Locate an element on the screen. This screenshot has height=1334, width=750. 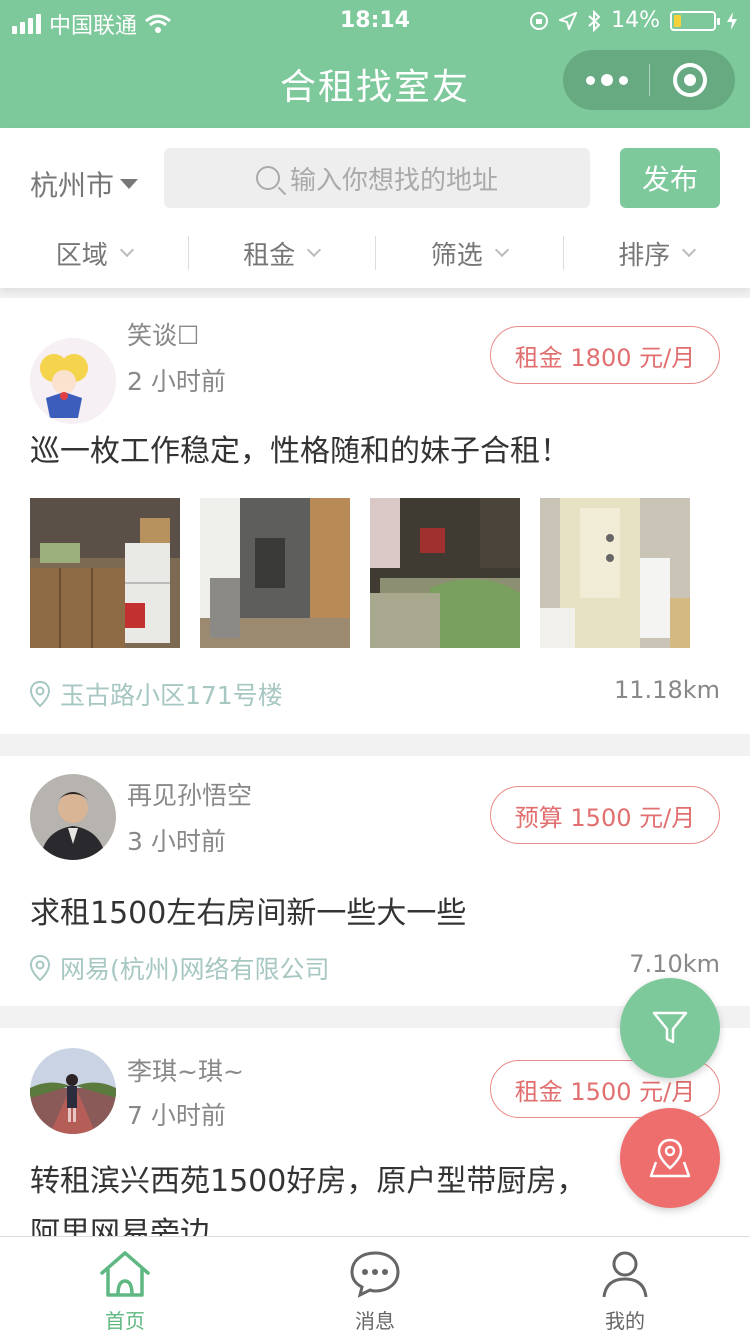
home-icon is located at coordinates (125, 1274).